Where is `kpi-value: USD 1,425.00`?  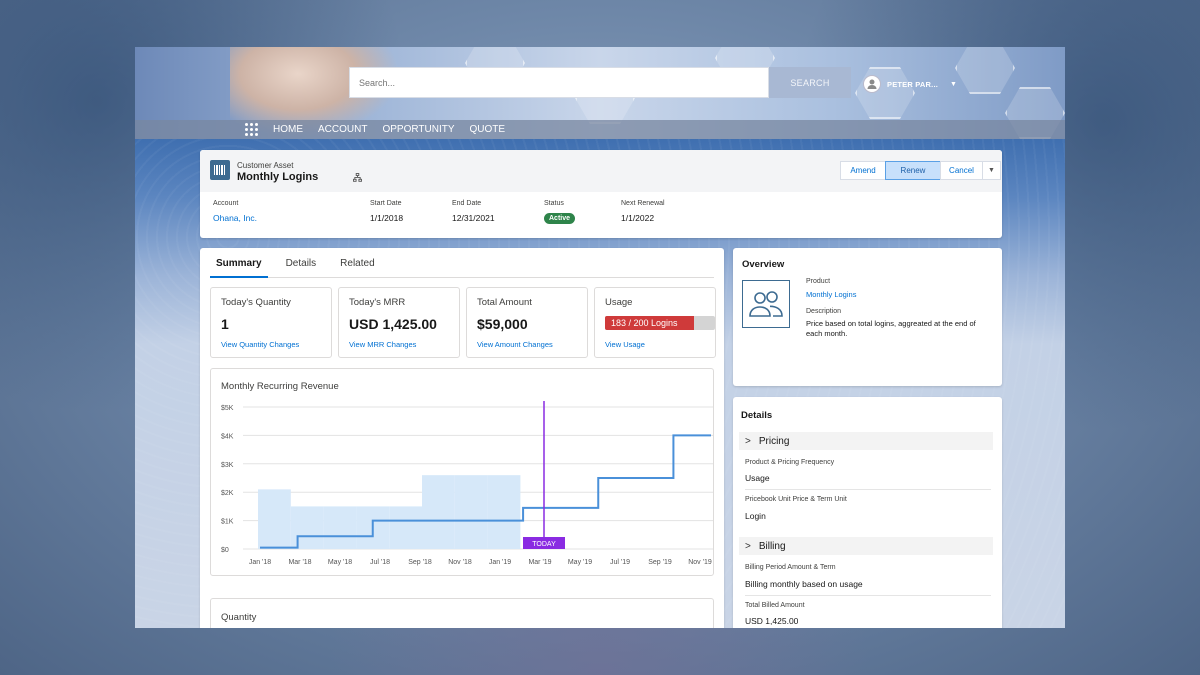 kpi-value: USD 1,425.00 is located at coordinates (393, 324).